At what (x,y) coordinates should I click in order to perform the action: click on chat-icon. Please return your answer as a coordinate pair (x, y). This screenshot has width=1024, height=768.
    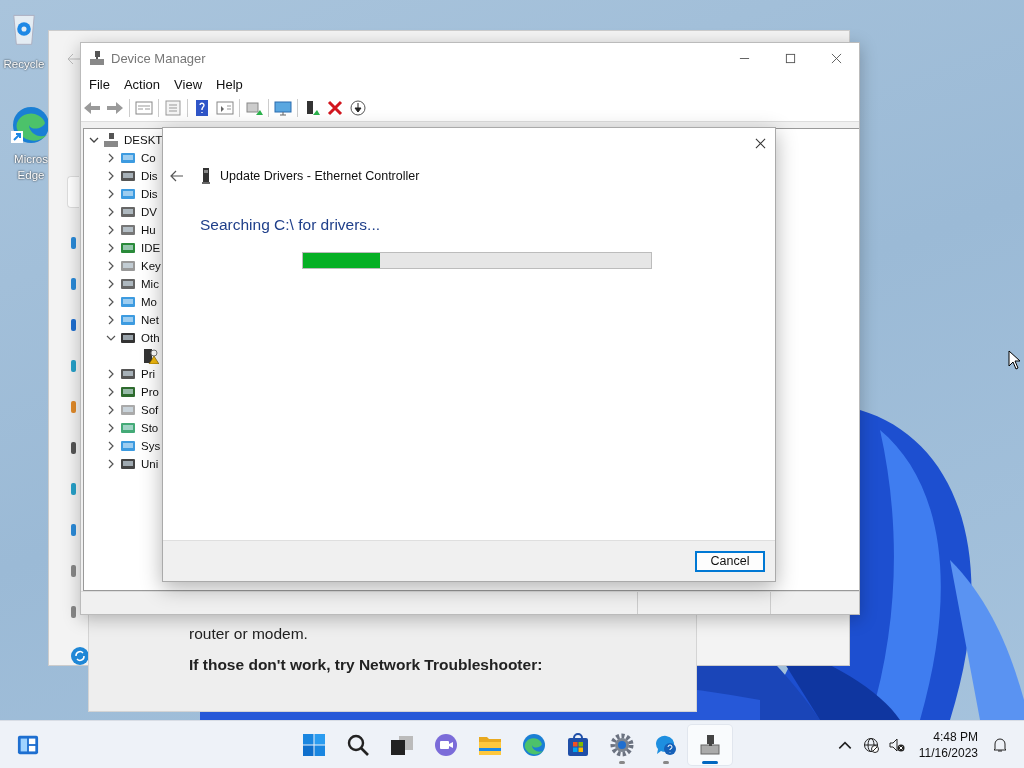
    Looking at the image, I should click on (446, 745).